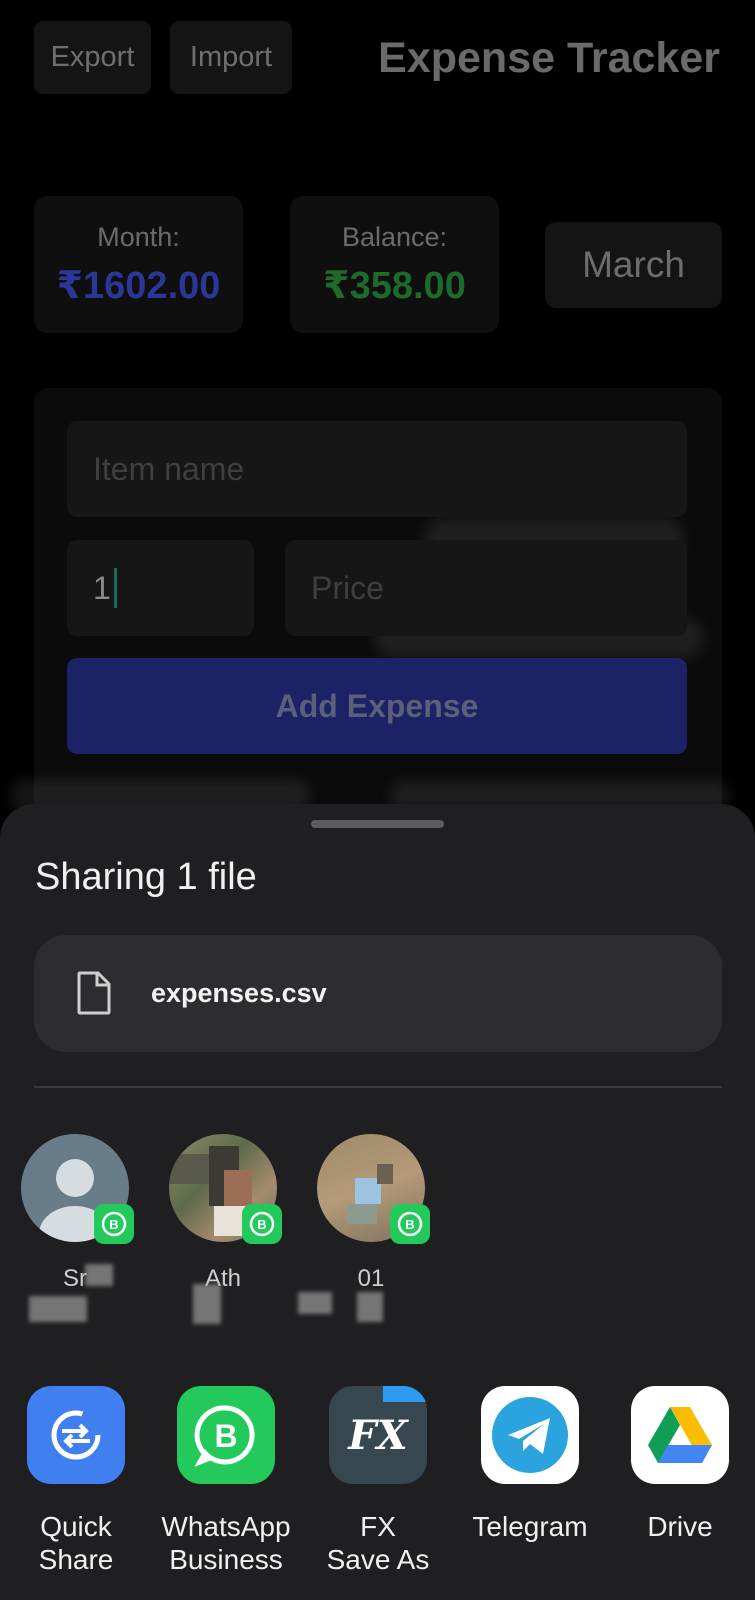 The image size is (755, 1600). I want to click on balance-label: Balance:, so click(394, 237).